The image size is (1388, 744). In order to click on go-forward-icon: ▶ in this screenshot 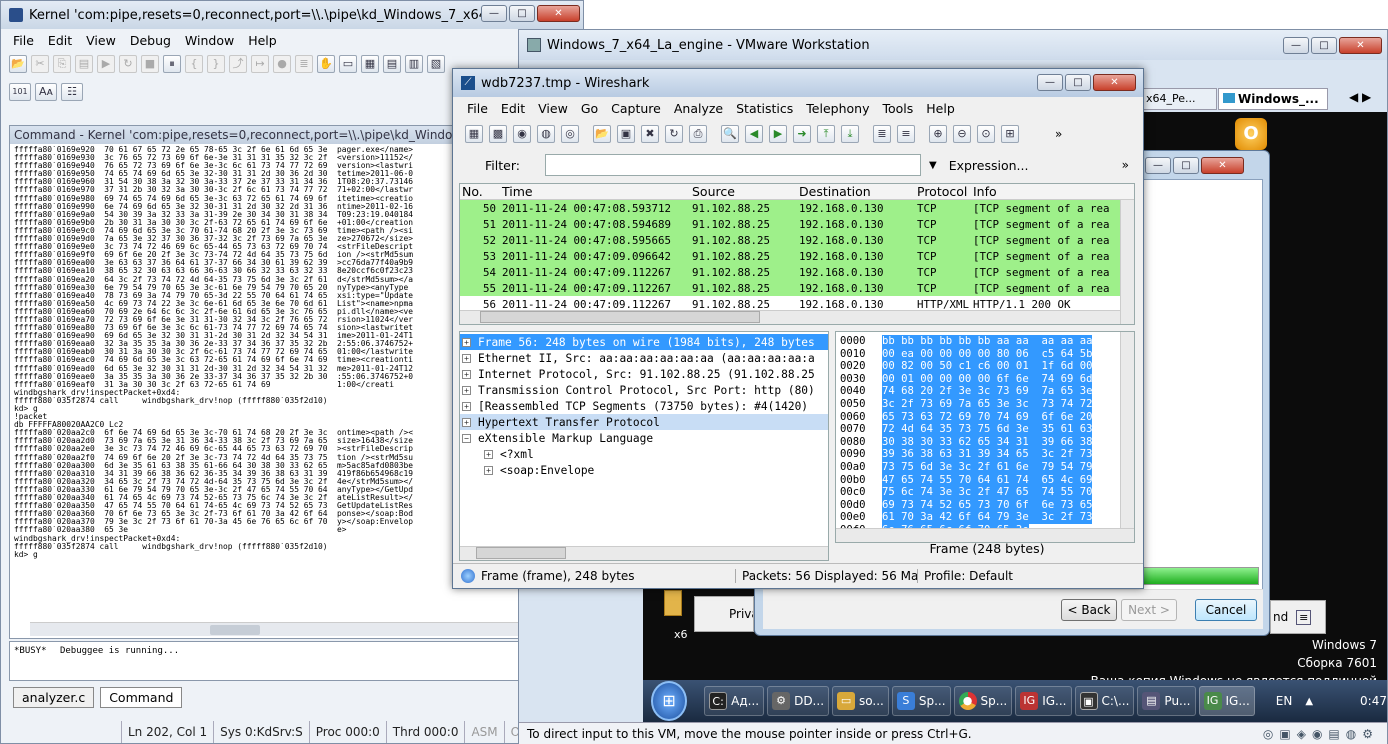, I will do `click(778, 134)`.